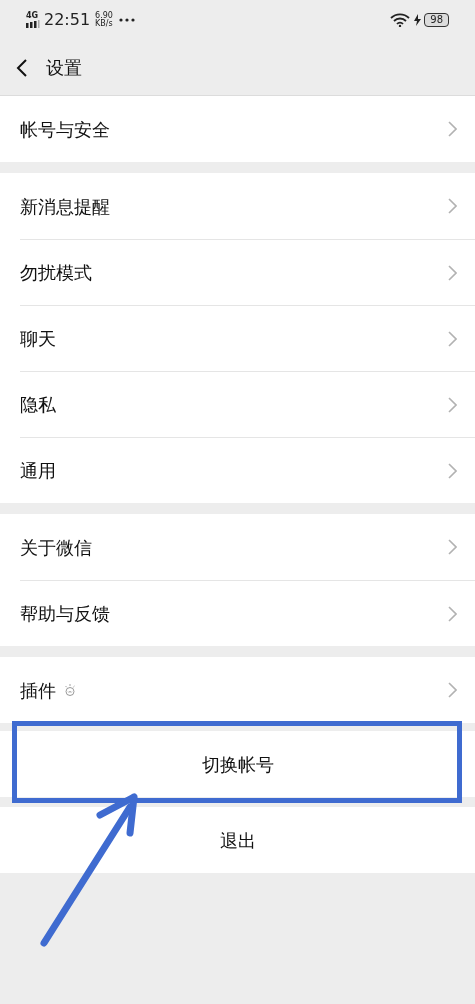  What do you see at coordinates (65, 614) in the screenshot?
I see `item-label: 帮助与反馈` at bounding box center [65, 614].